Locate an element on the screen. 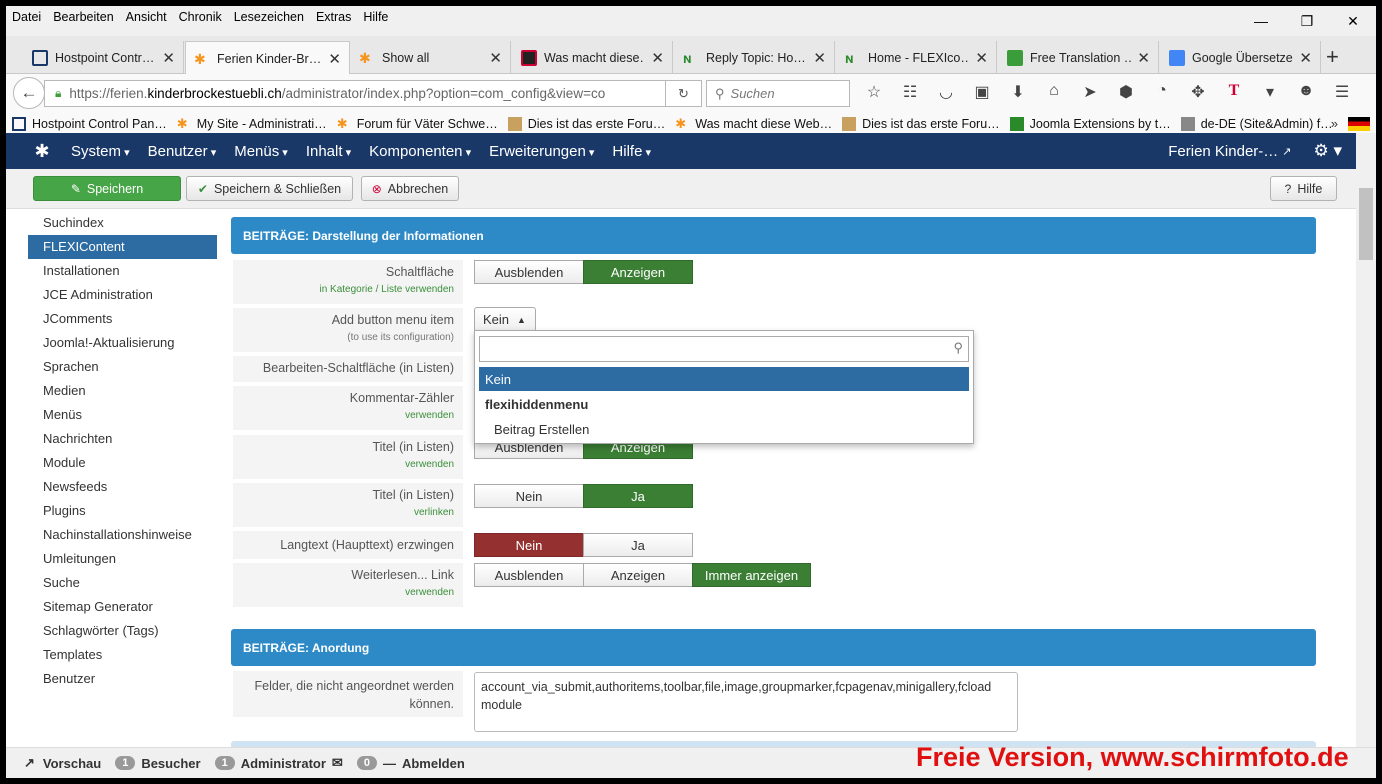 The width and height of the screenshot is (1382, 784). tab-reply-topic: ɴ Reply Topic: Ho… ✕ is located at coordinates (755, 57).